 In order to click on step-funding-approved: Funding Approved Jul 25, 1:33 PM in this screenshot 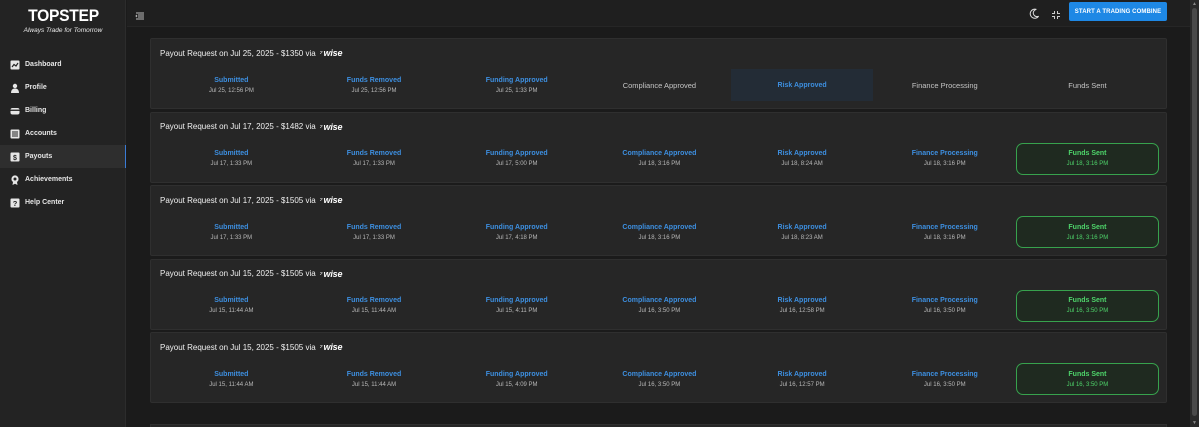, I will do `click(516, 85)`.